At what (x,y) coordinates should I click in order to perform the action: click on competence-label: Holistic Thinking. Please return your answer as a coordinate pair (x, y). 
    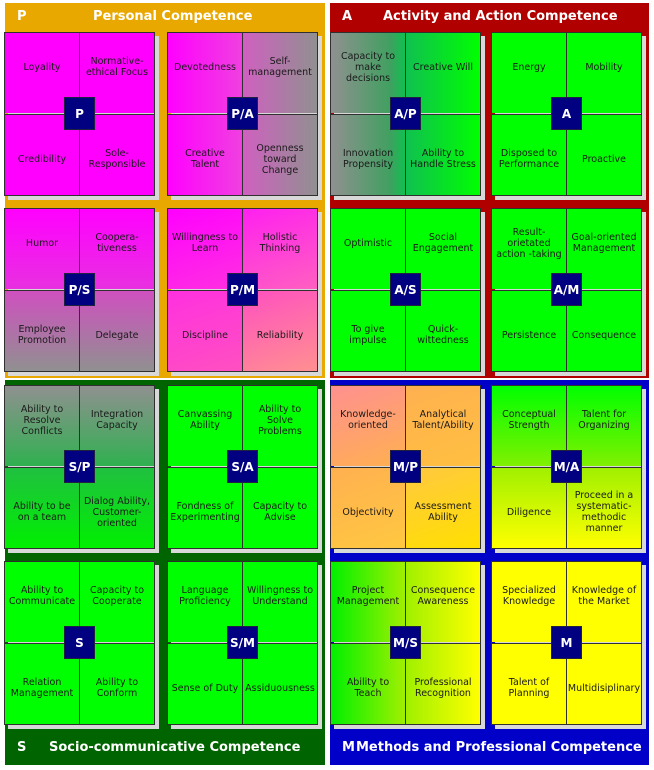
    Looking at the image, I should click on (280, 243).